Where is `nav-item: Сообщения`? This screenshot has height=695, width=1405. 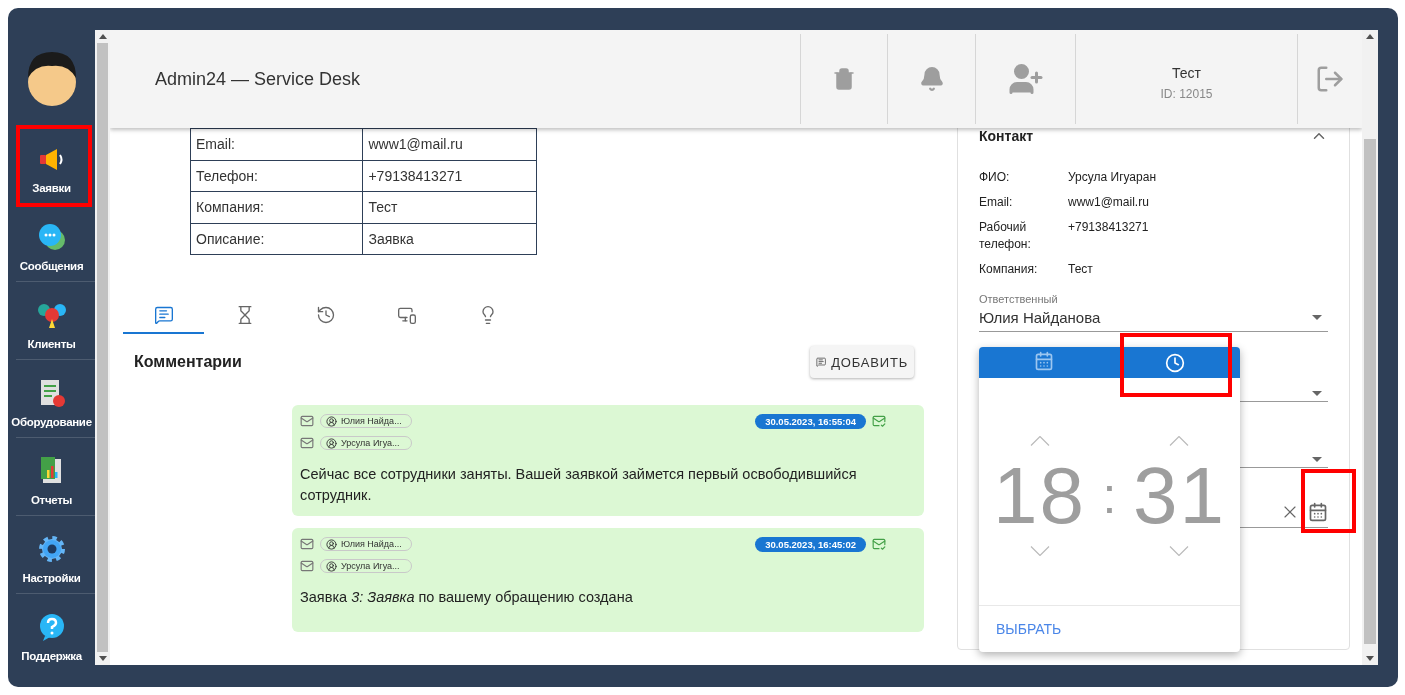
nav-item: Сообщения is located at coordinates (51, 242).